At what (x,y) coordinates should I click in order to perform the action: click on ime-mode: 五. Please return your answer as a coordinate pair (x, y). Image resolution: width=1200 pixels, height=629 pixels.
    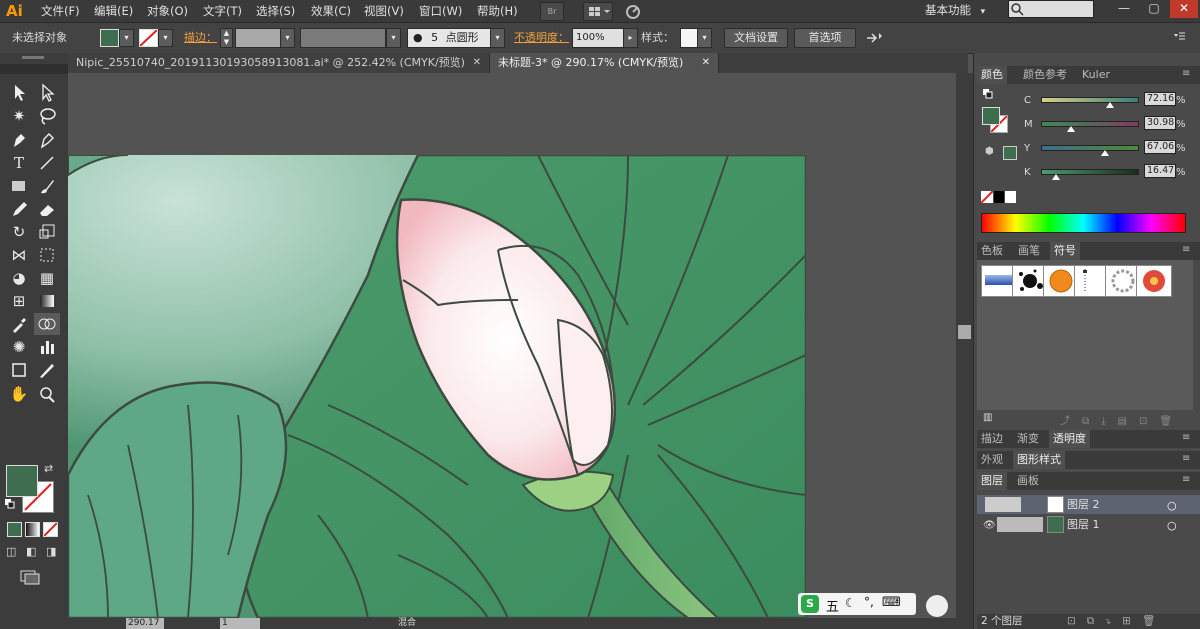
    Looking at the image, I should click on (832, 605).